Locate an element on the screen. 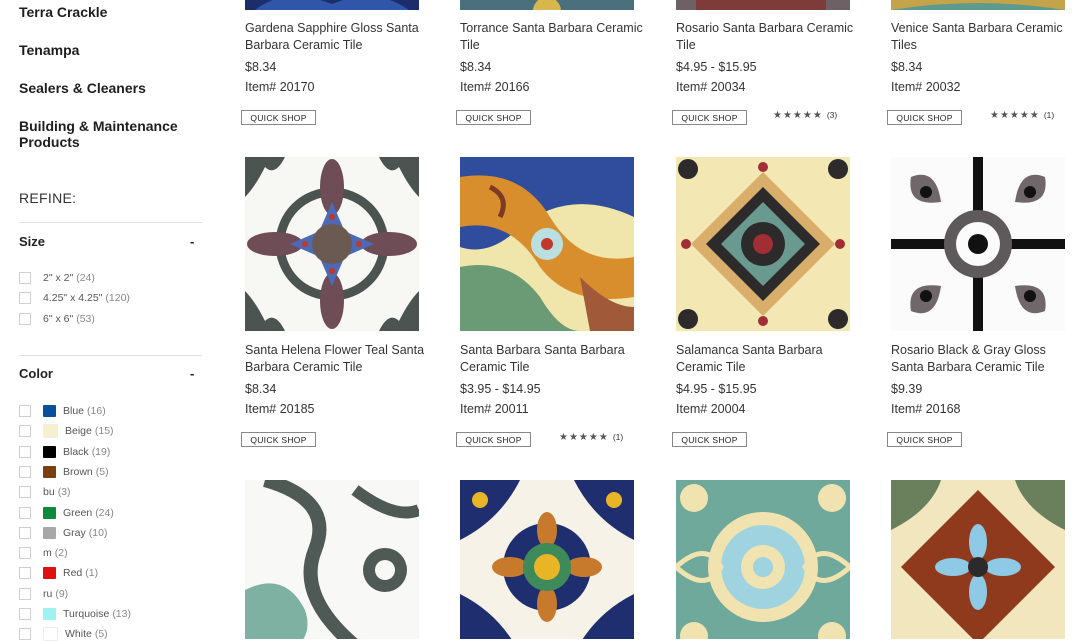 This screenshot has width=1080, height=641. size-filter-option: 4.25" x 4.25" (120) is located at coordinates (74, 298).